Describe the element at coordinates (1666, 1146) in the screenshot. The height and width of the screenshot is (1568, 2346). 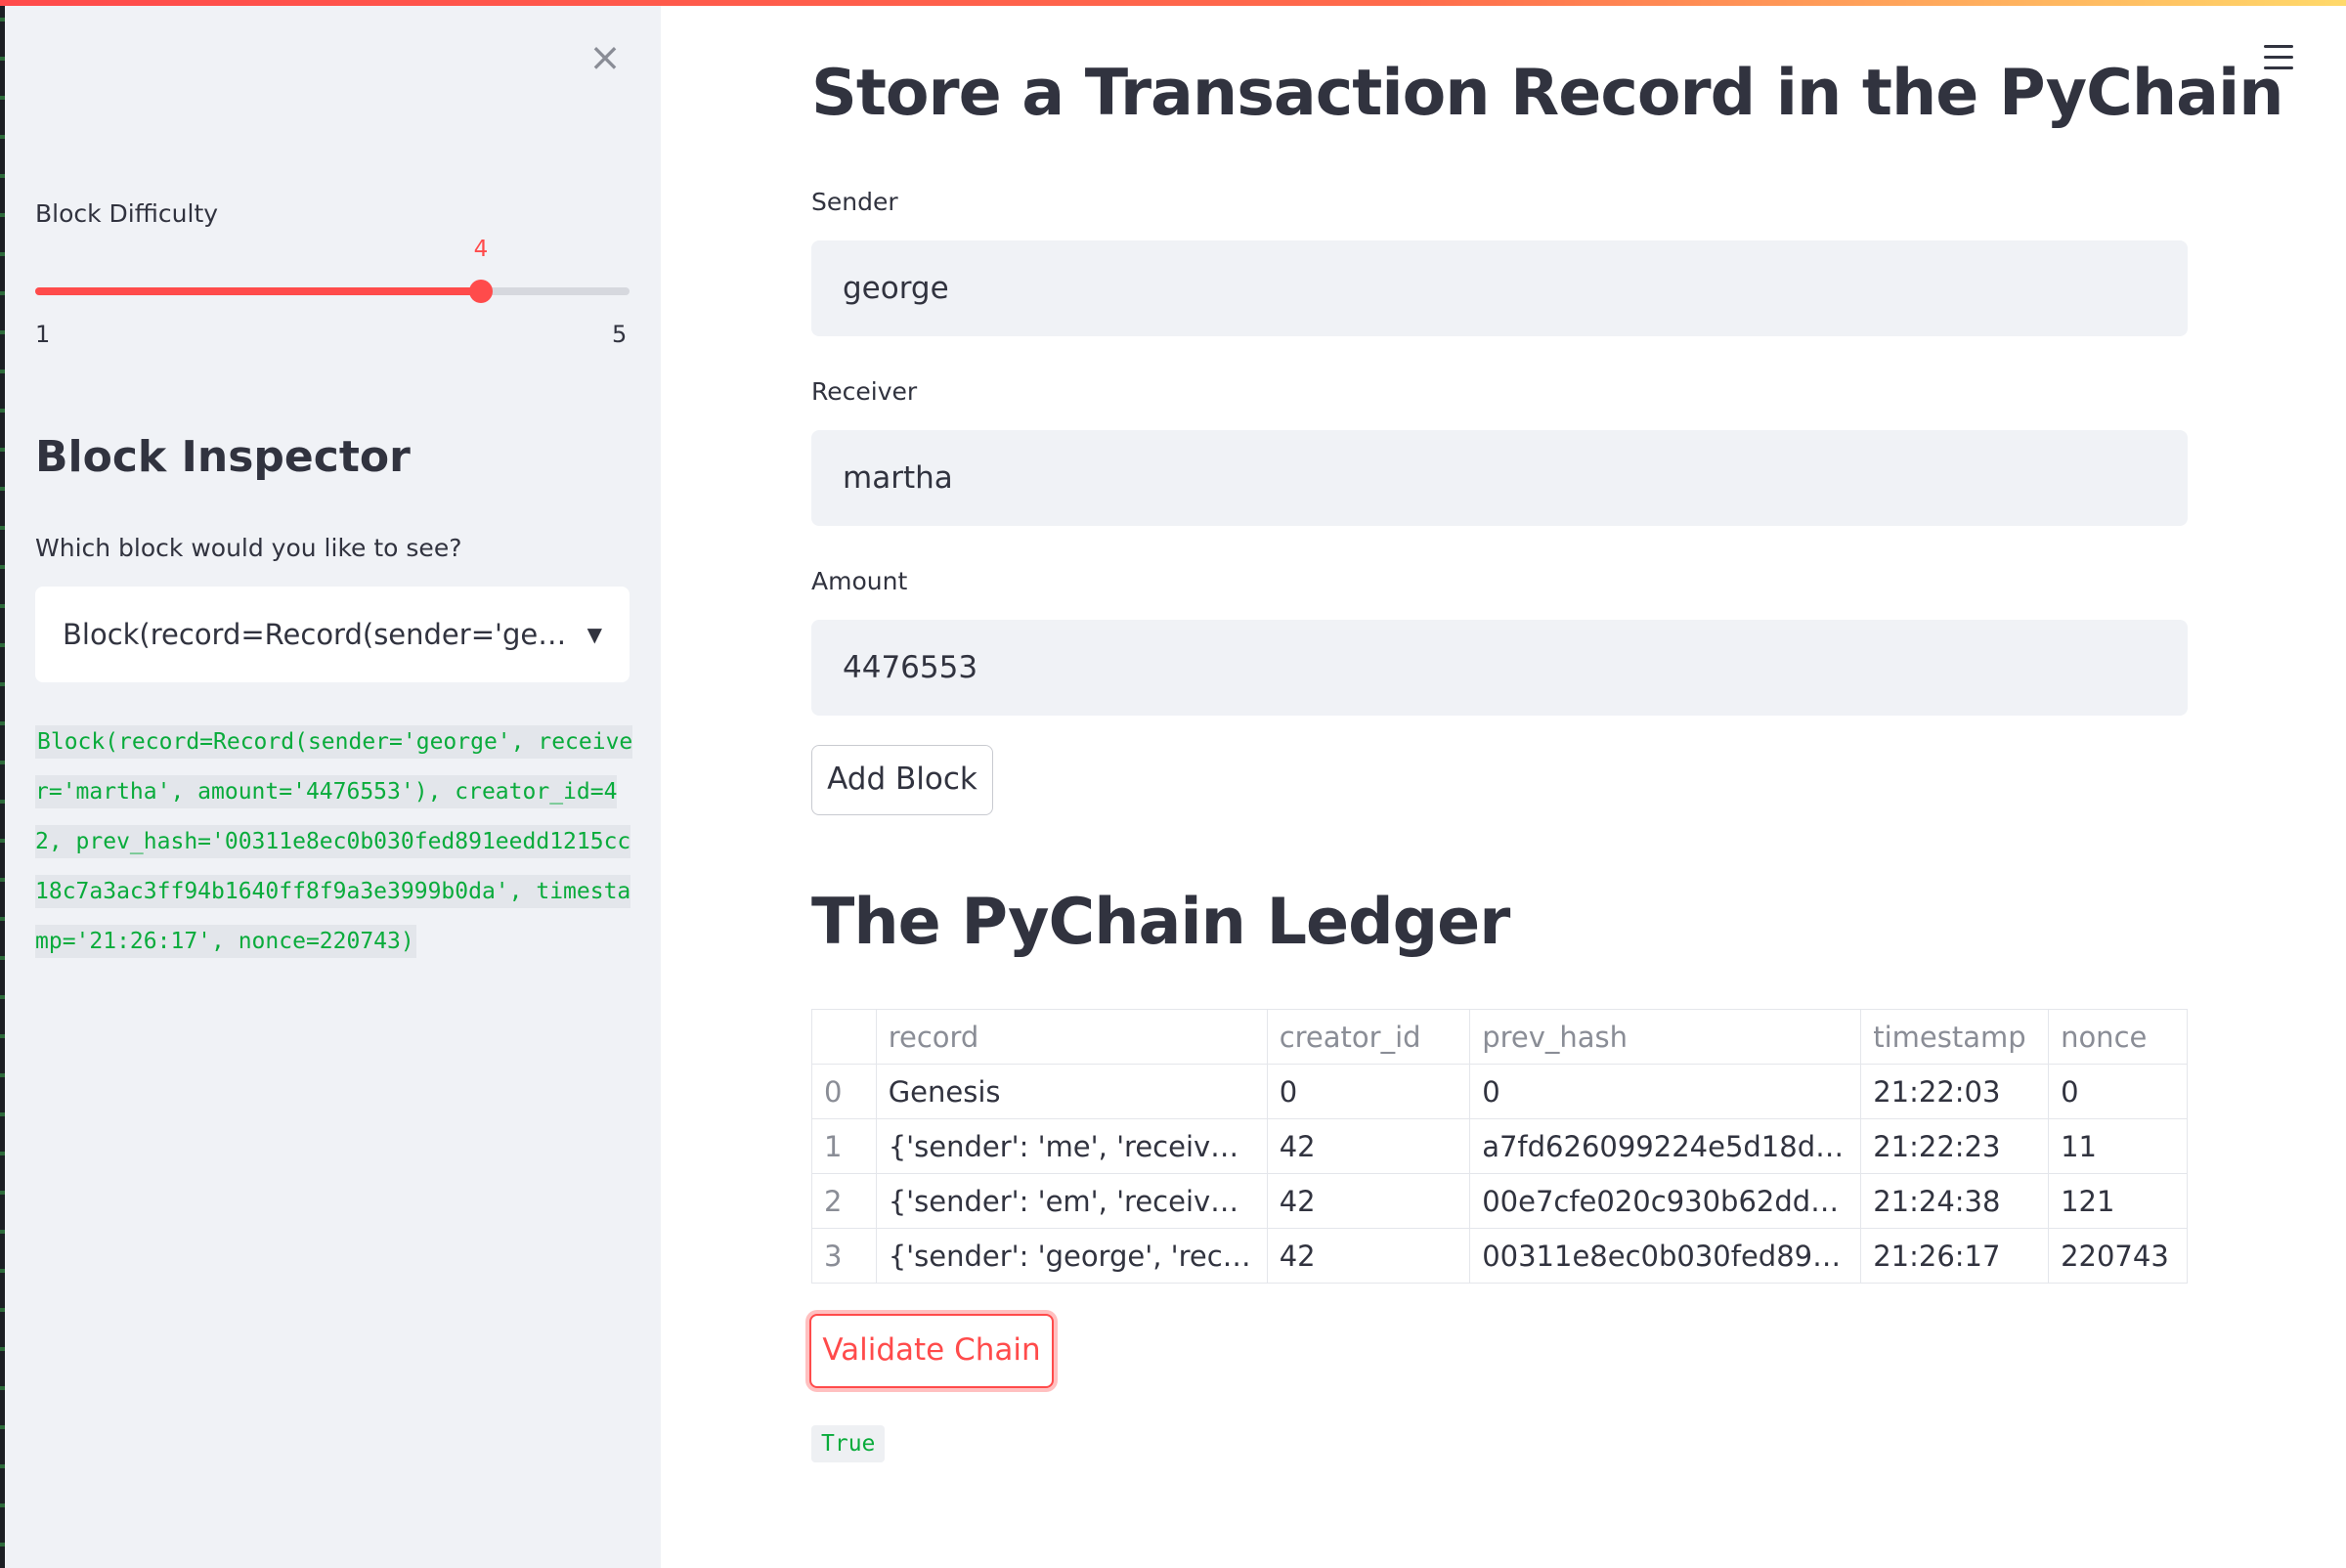
I see `prev-hash-cell: a7fd626099224e5d18d80f` at that location.